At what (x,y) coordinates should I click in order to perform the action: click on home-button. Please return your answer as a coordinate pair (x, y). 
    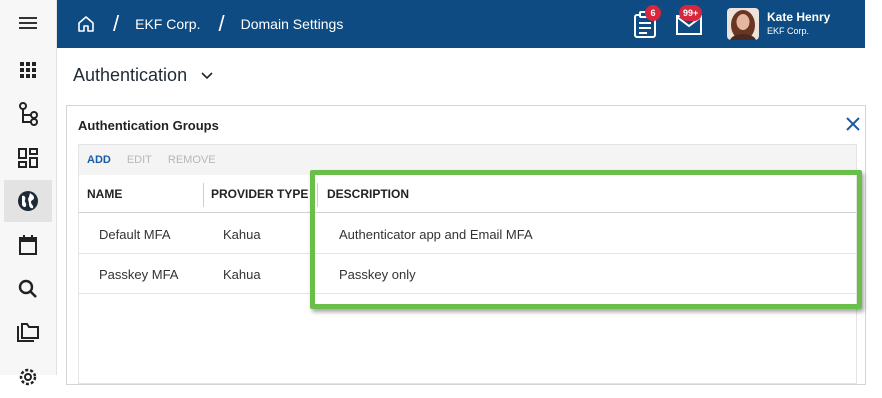
    Looking at the image, I should click on (86, 24).